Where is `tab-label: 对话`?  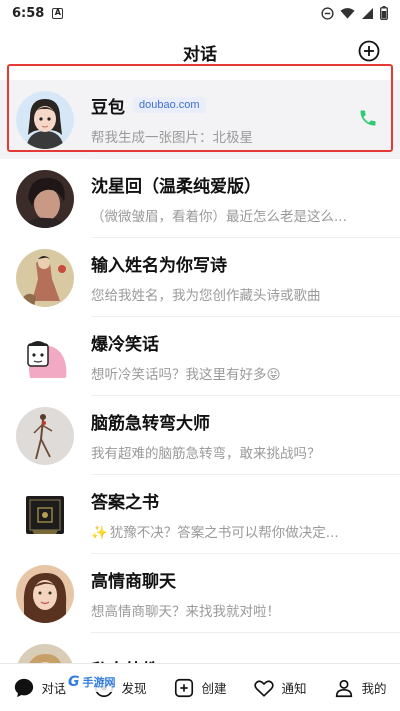
tab-label: 对话 is located at coordinates (54, 688).